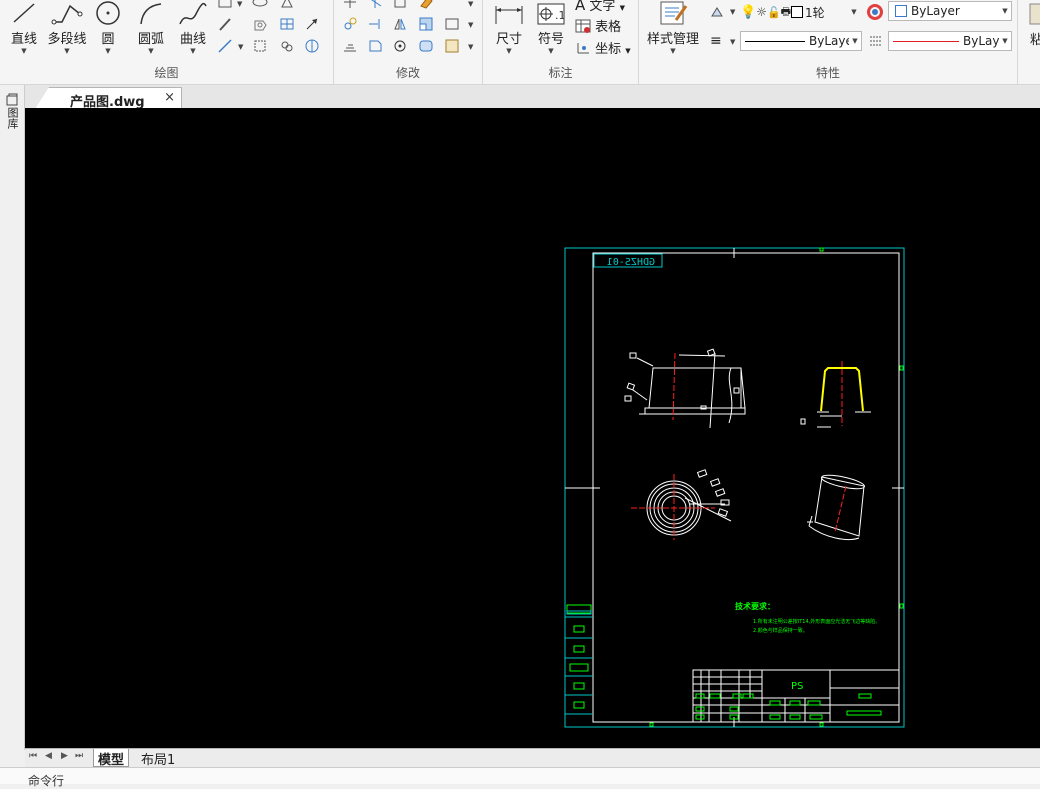 The height and width of the screenshot is (789, 1040). I want to click on command-line-label: 命令行, so click(46, 781).